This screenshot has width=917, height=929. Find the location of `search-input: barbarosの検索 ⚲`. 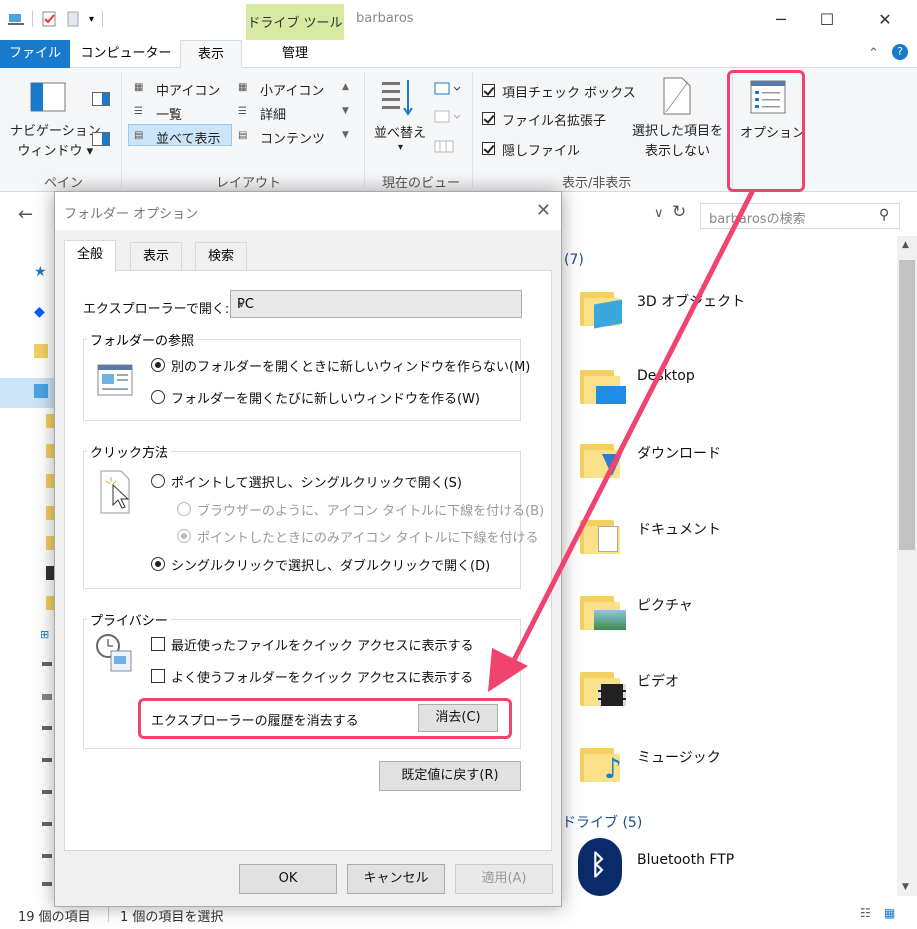

search-input: barbarosの検索 ⚲ is located at coordinates (800, 216).